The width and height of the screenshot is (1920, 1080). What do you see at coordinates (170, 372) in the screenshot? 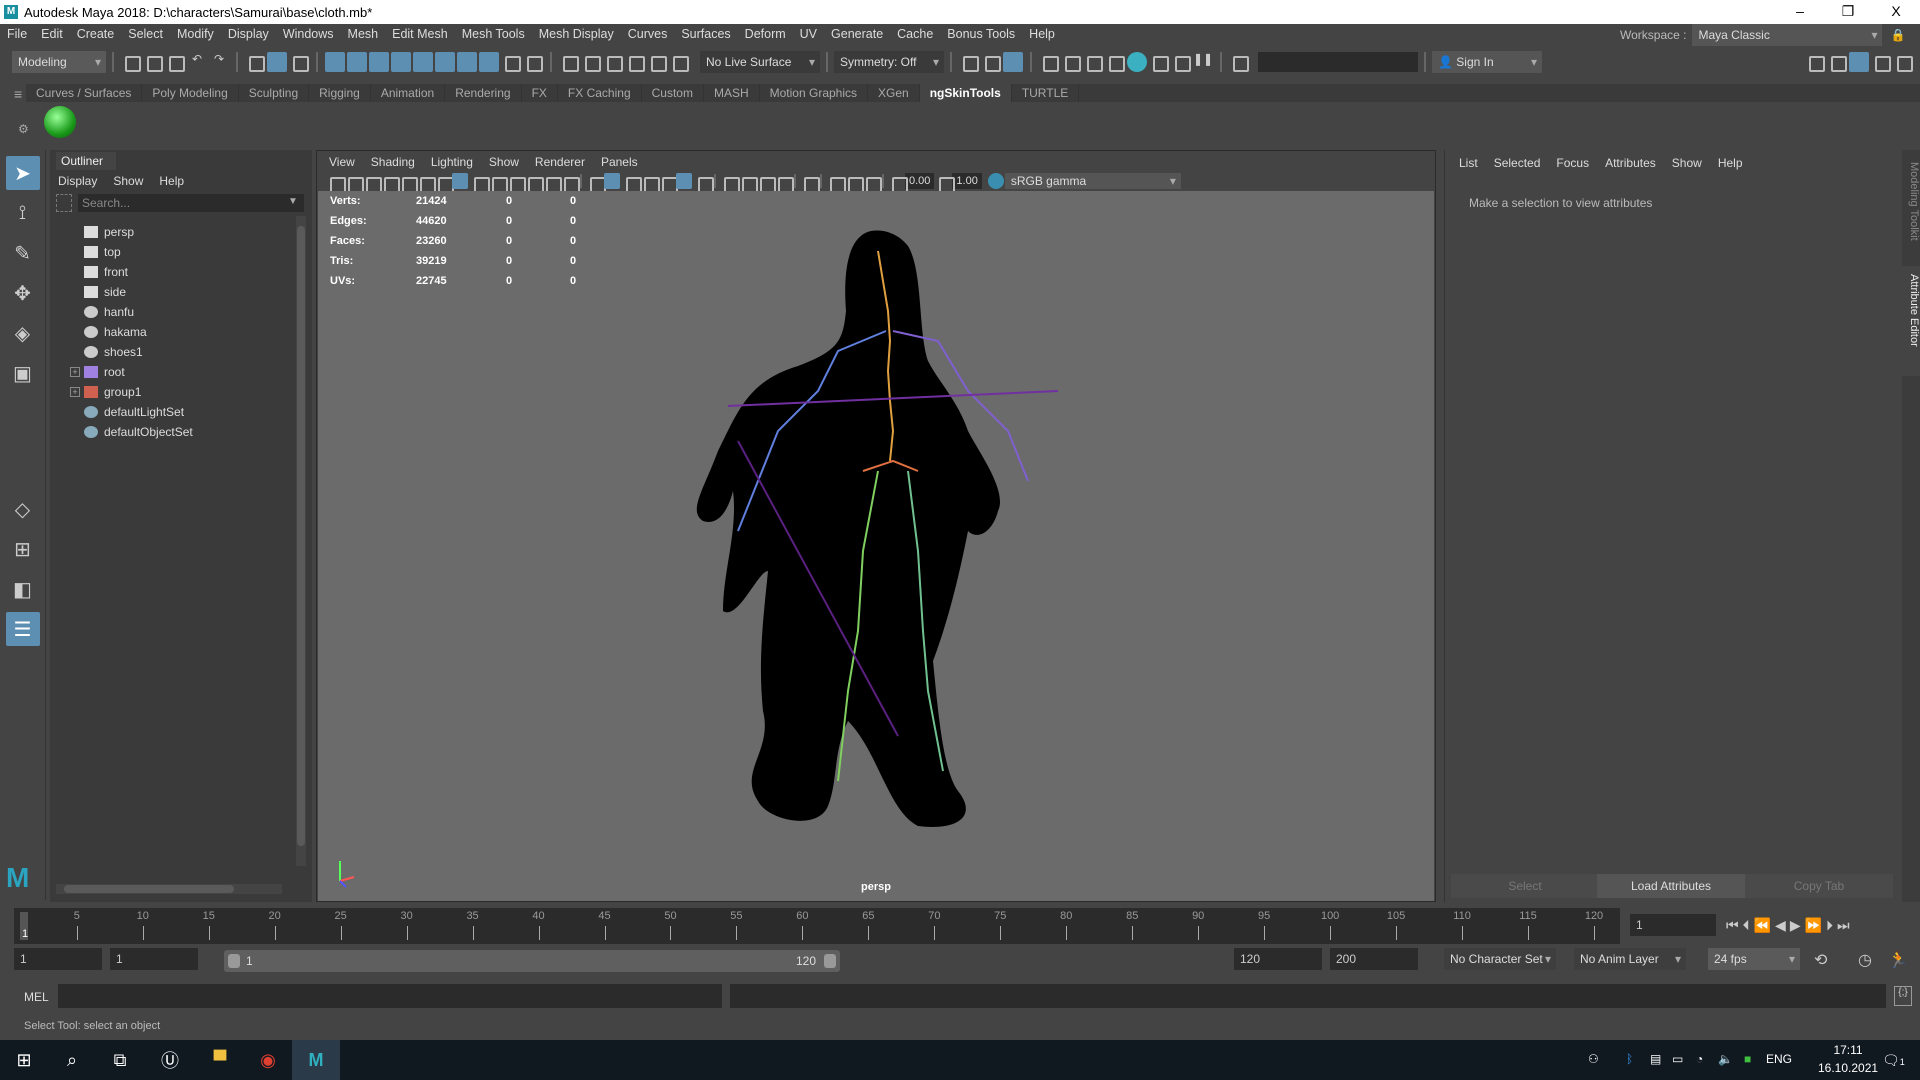
I see `outliner-item: + root` at bounding box center [170, 372].